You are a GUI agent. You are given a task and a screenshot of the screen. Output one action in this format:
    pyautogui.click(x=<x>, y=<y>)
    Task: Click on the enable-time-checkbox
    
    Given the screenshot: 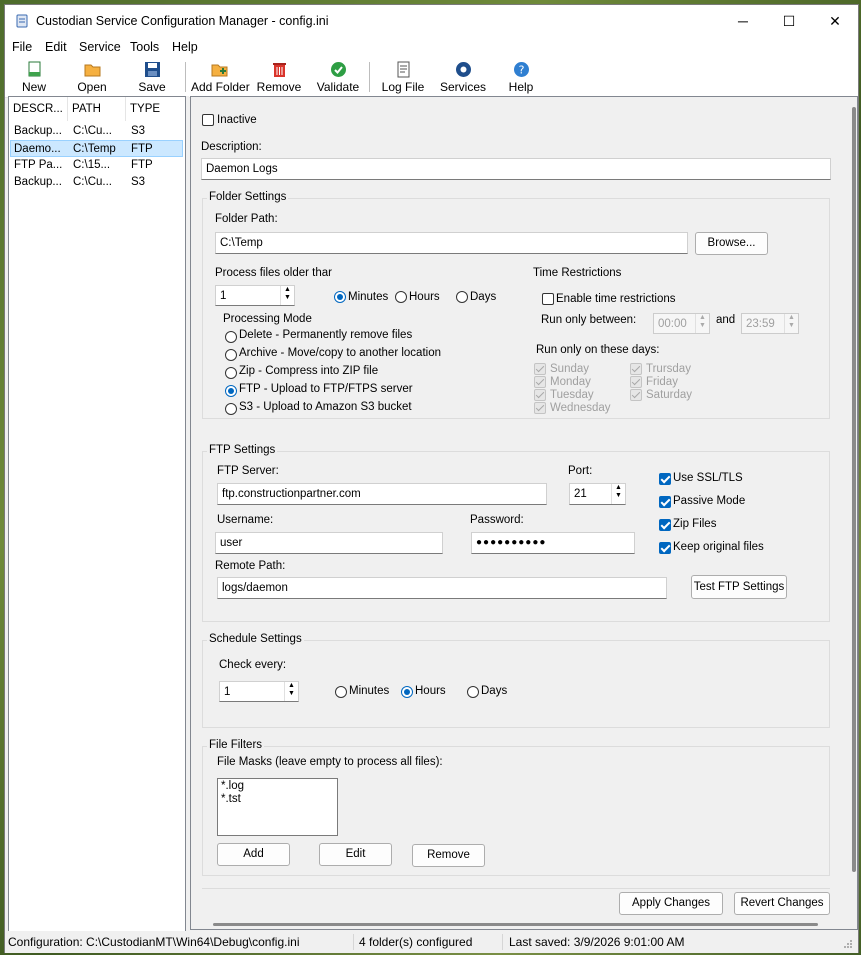 What is the action you would take?
    pyautogui.click(x=548, y=299)
    